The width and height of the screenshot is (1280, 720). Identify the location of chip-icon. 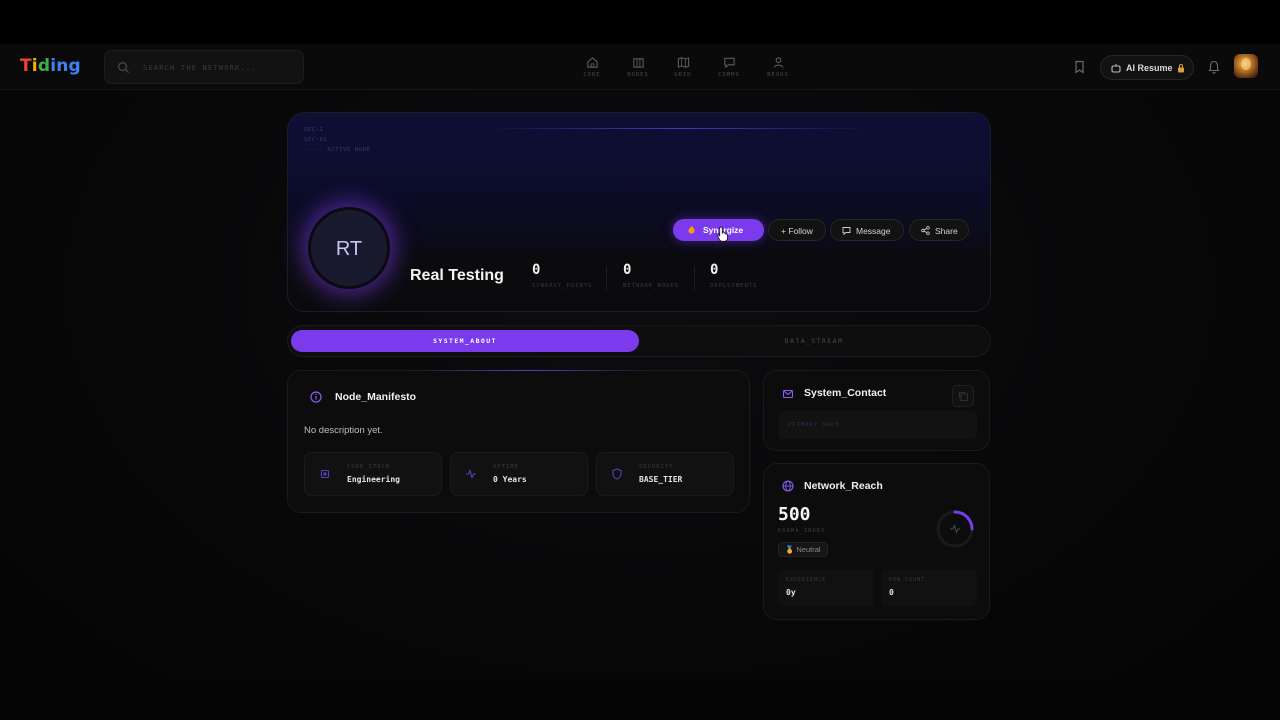
(325, 474).